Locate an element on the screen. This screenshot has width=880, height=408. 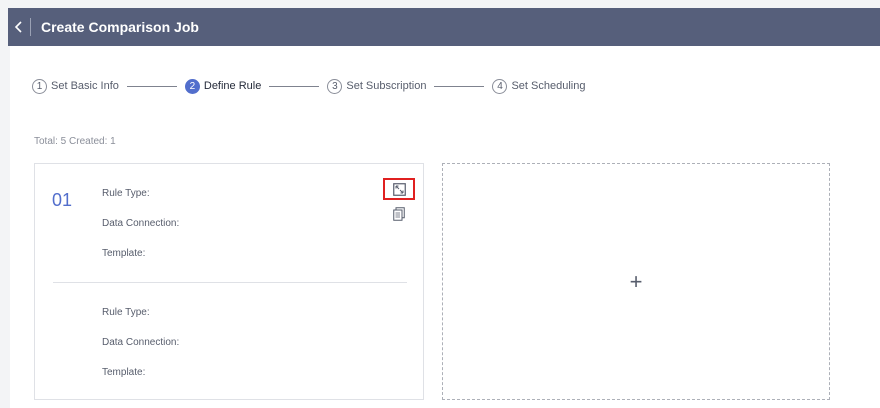
card-divider is located at coordinates (230, 282).